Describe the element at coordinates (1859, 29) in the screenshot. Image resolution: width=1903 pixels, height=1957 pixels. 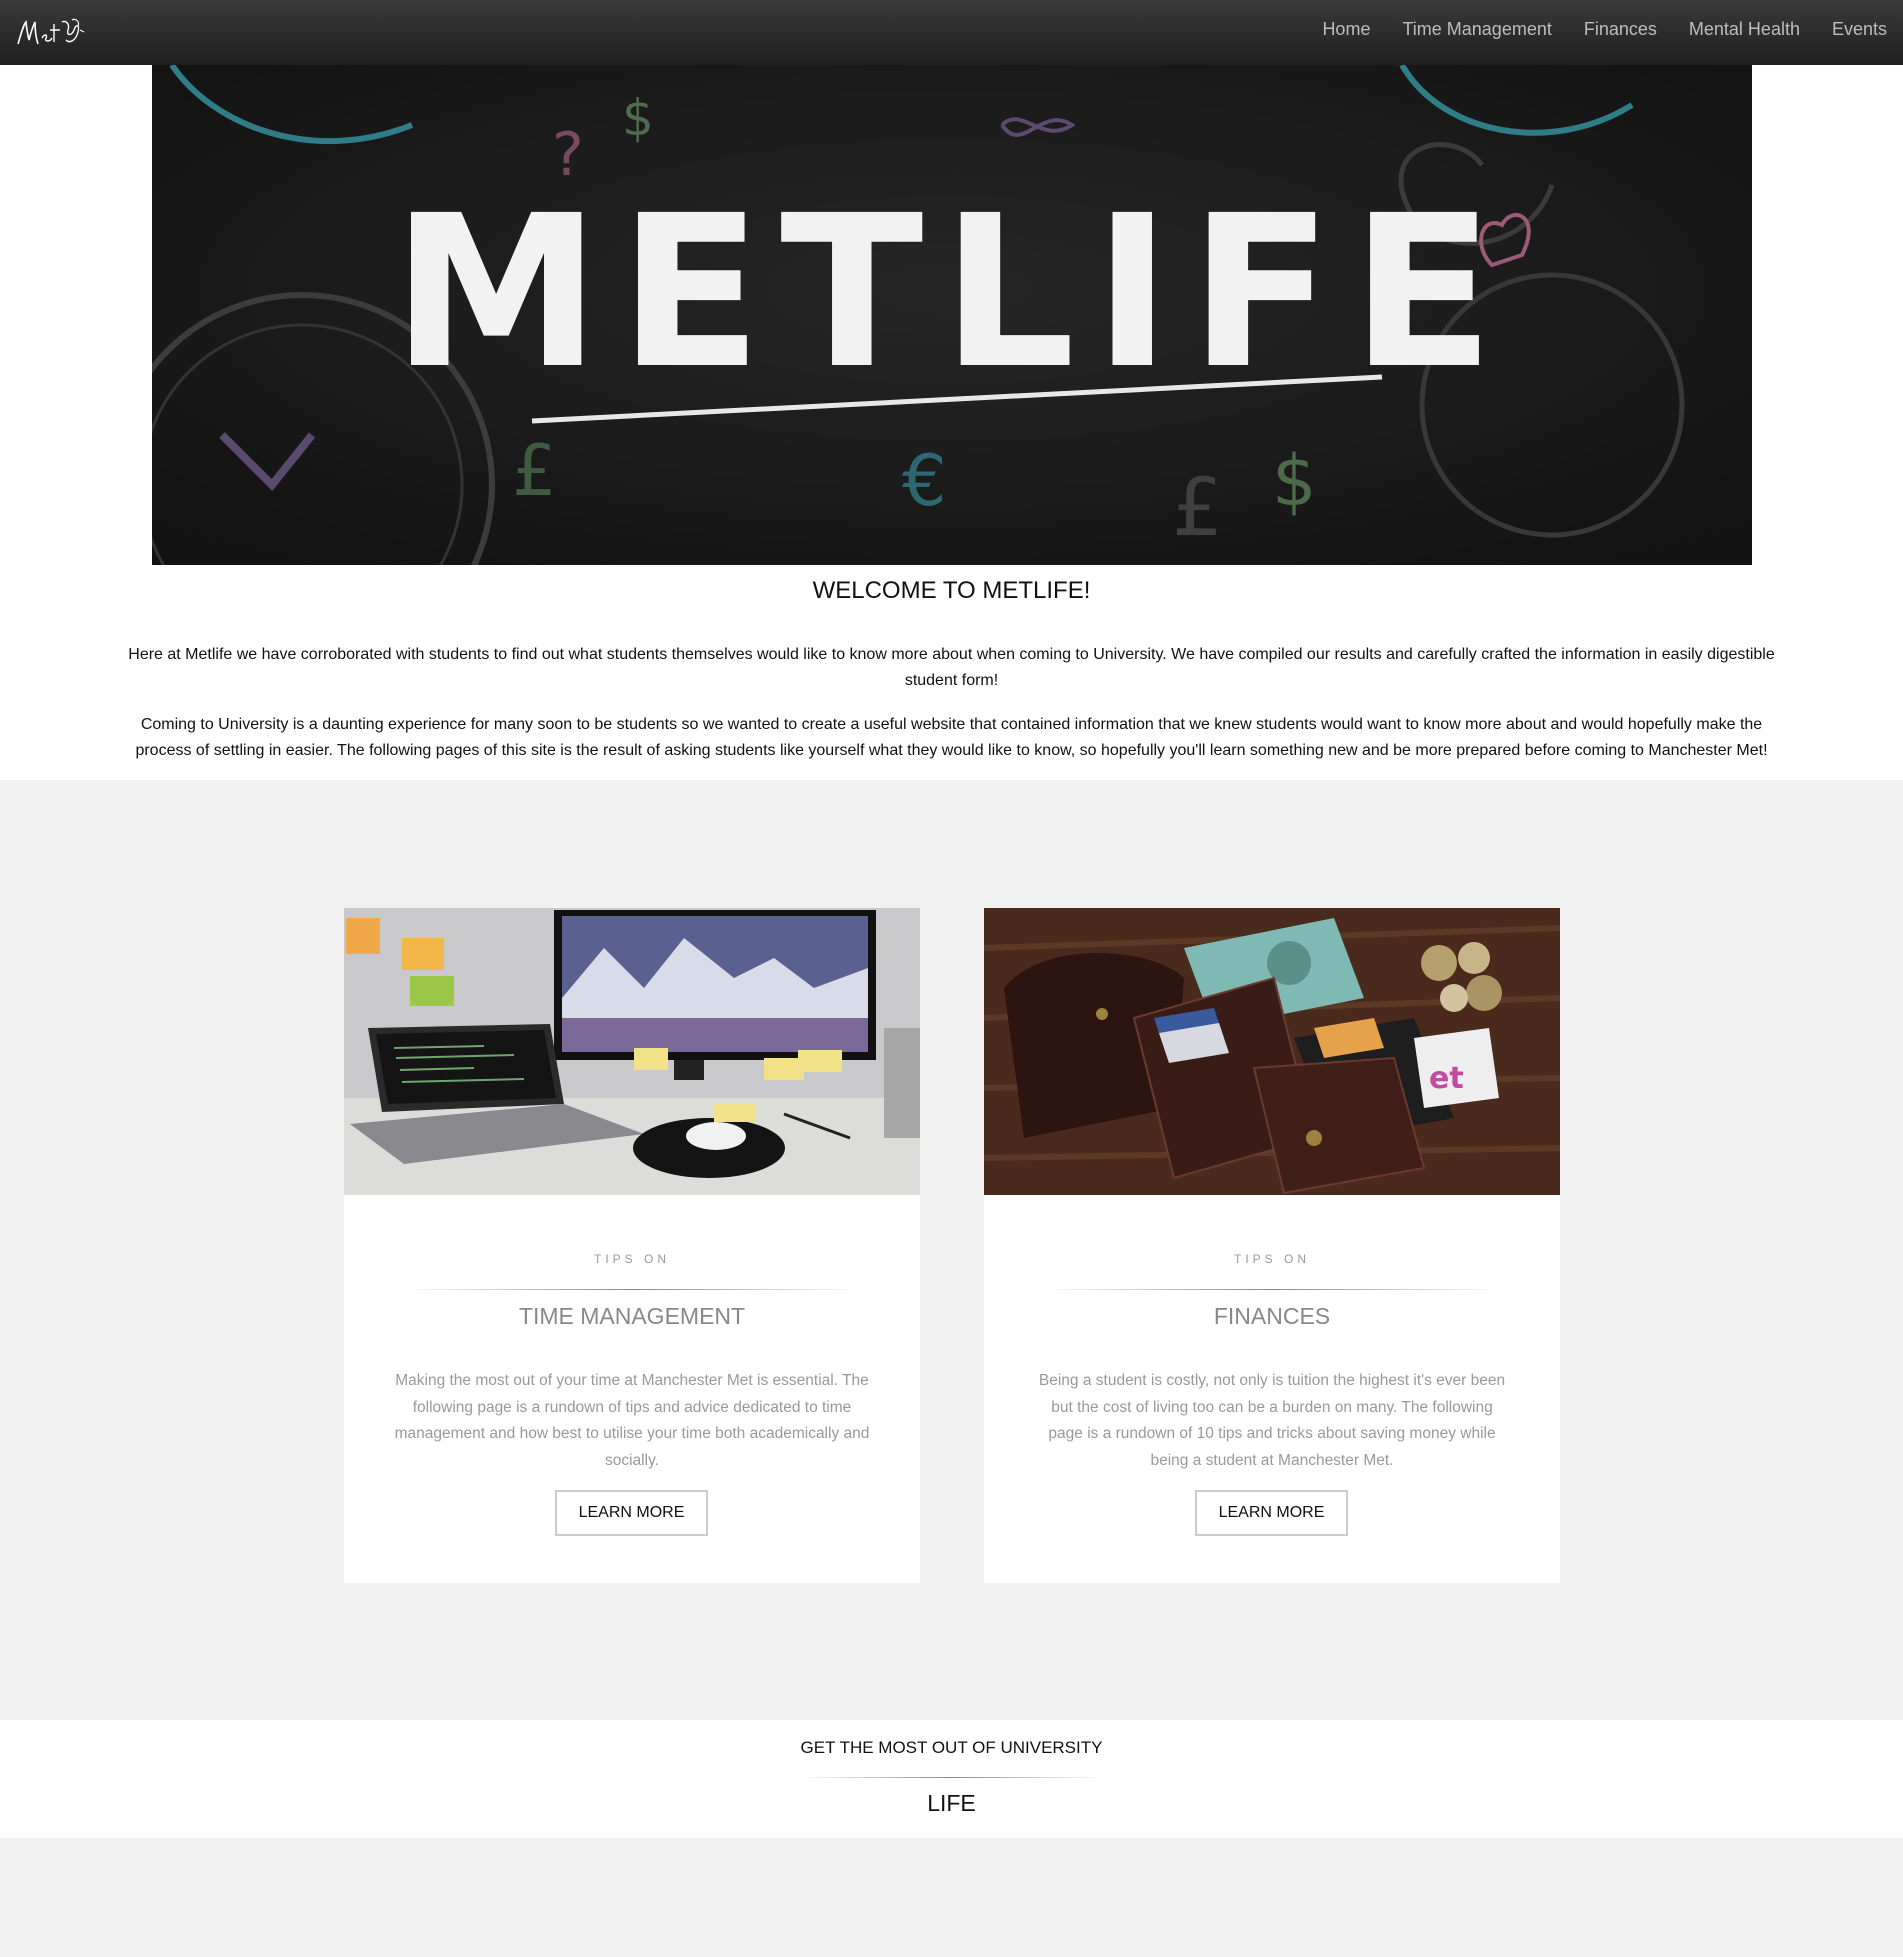
I see `nav-events: Events` at that location.